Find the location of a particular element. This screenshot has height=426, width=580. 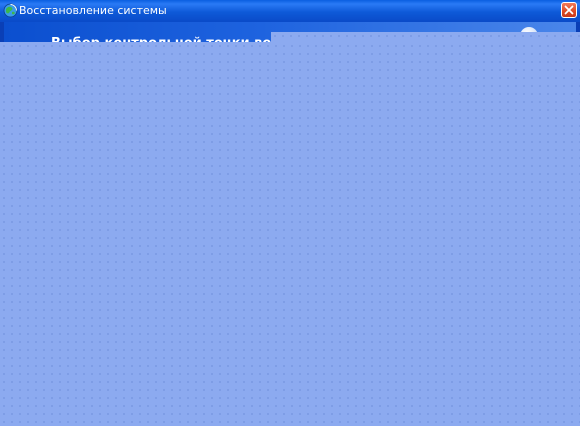

title-bar: Восстановление системы is located at coordinates (290, 11).